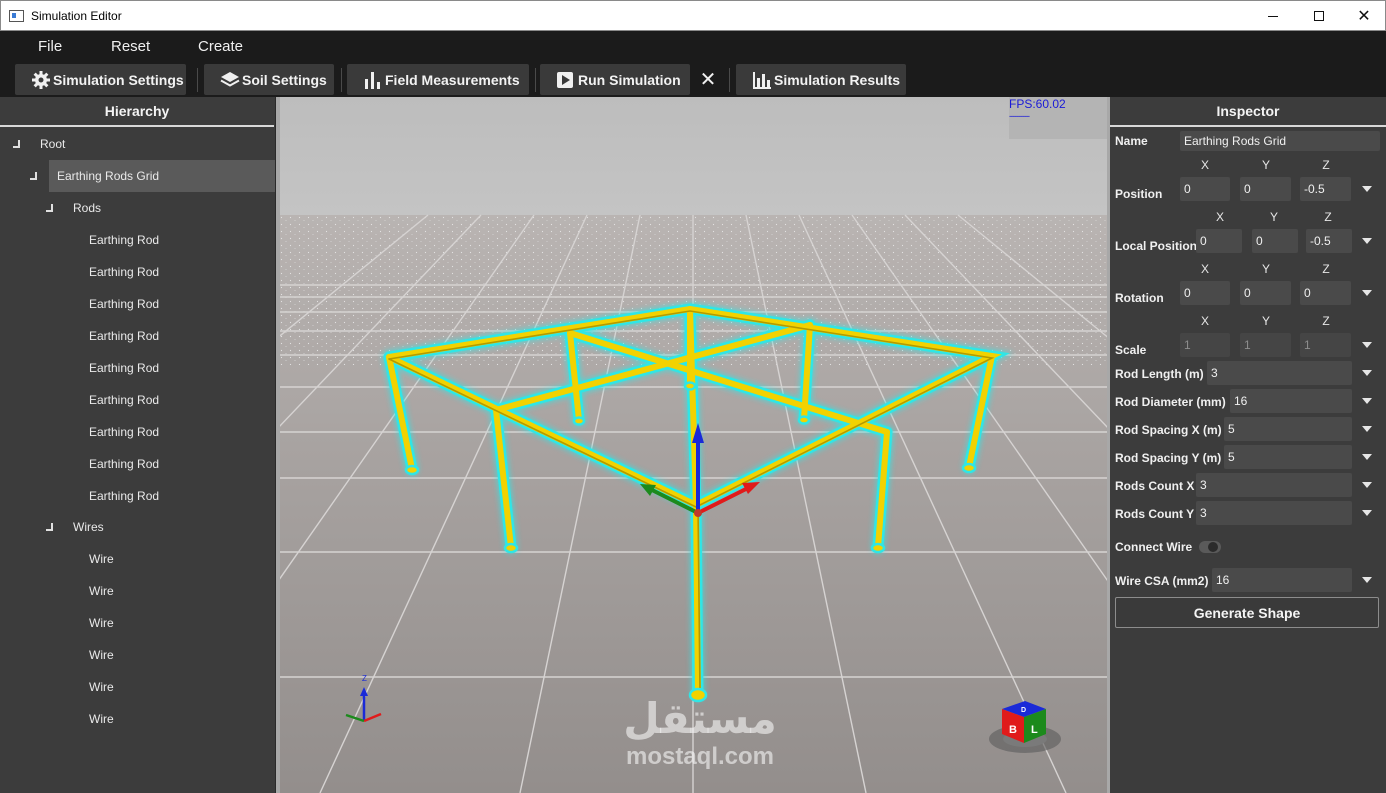 This screenshot has height=793, width=1386. I want to click on soil-settings-label: Soil Settings, so click(284, 79).